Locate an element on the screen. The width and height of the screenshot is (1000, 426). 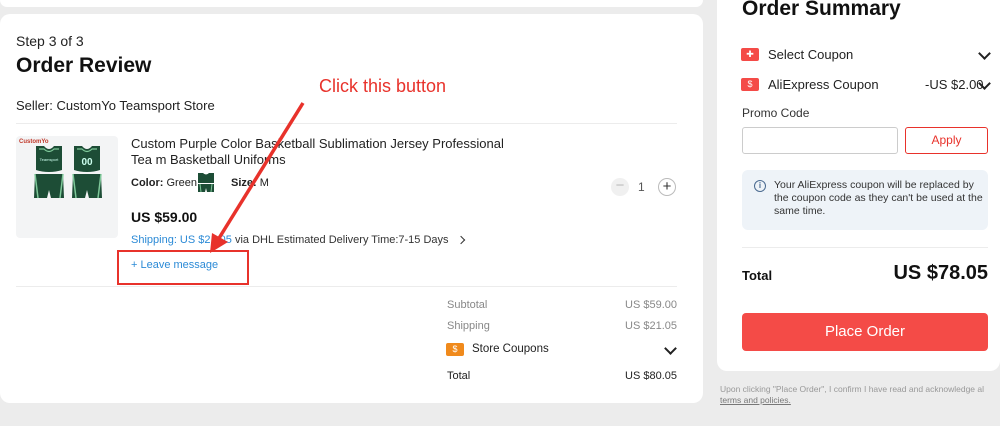
color-label: Color: is located at coordinates (147, 183).